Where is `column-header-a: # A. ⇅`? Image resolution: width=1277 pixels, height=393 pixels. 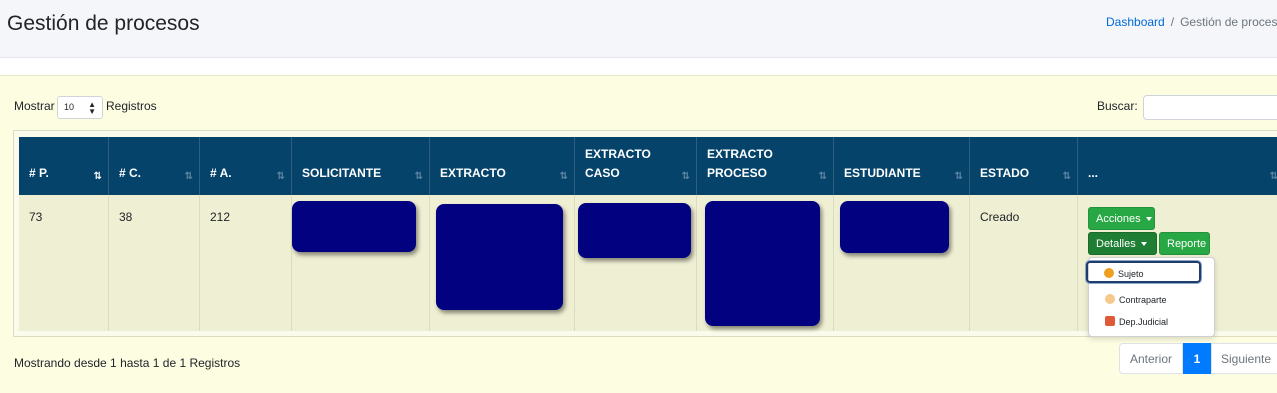
column-header-a: # A. ⇅ is located at coordinates (246, 166).